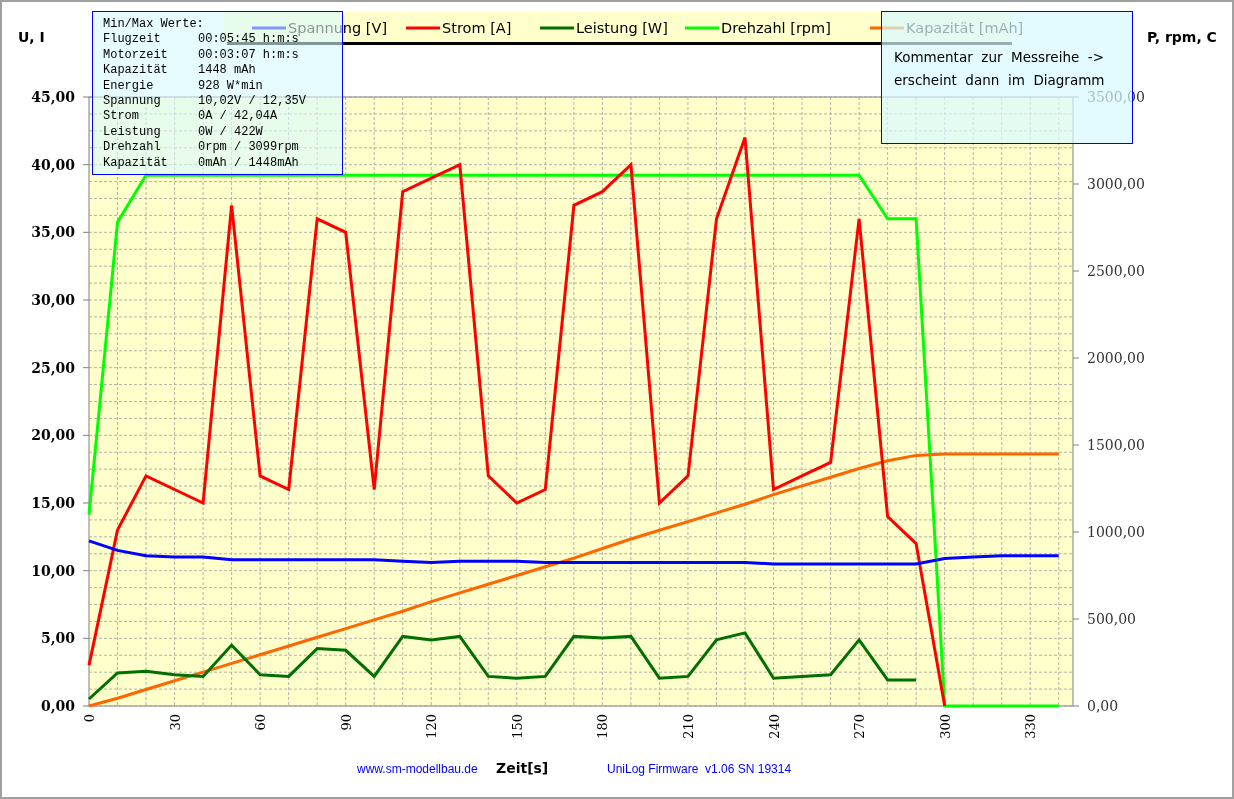 The width and height of the screenshot is (1234, 799). I want to click on y-tick-label: 2000,00, so click(1116, 358).